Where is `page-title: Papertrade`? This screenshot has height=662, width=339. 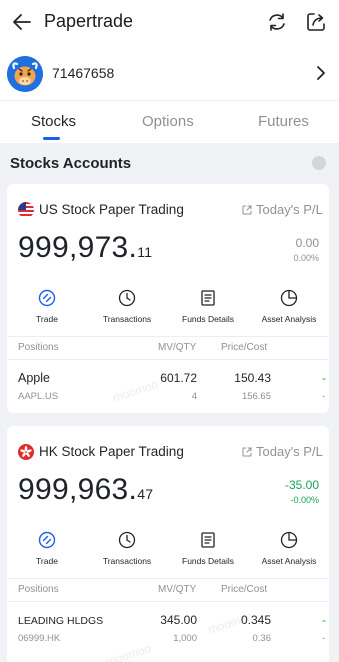
page-title: Papertrade is located at coordinates (89, 21).